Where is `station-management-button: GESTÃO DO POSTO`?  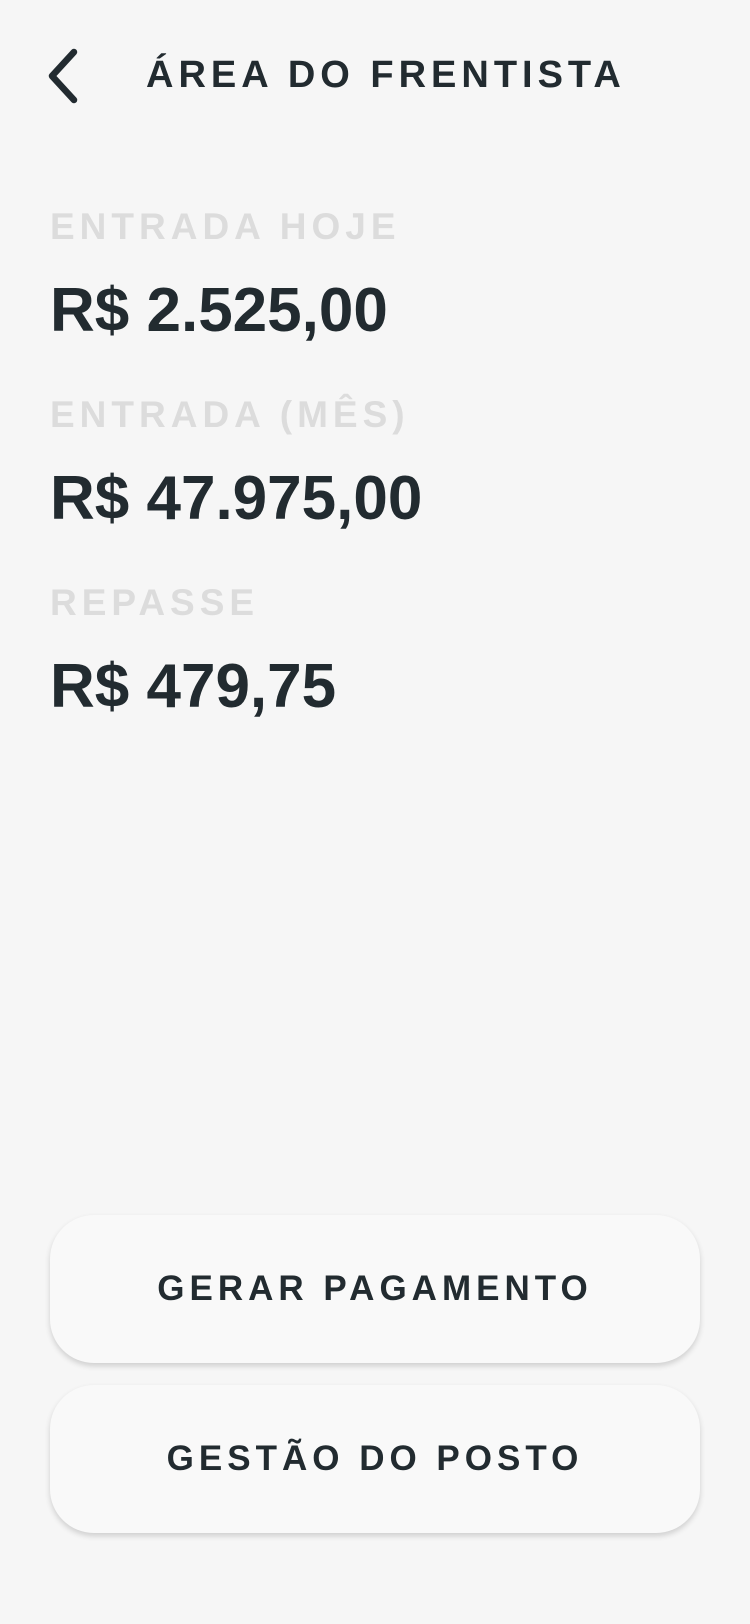
station-management-button: GESTÃO DO POSTO is located at coordinates (375, 1459).